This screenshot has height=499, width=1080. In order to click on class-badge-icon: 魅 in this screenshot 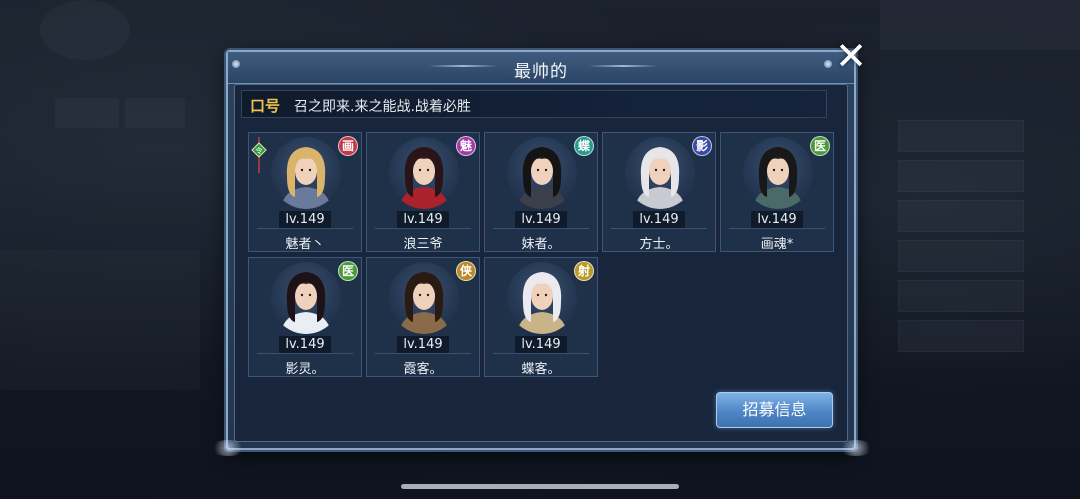, I will do `click(466, 146)`.